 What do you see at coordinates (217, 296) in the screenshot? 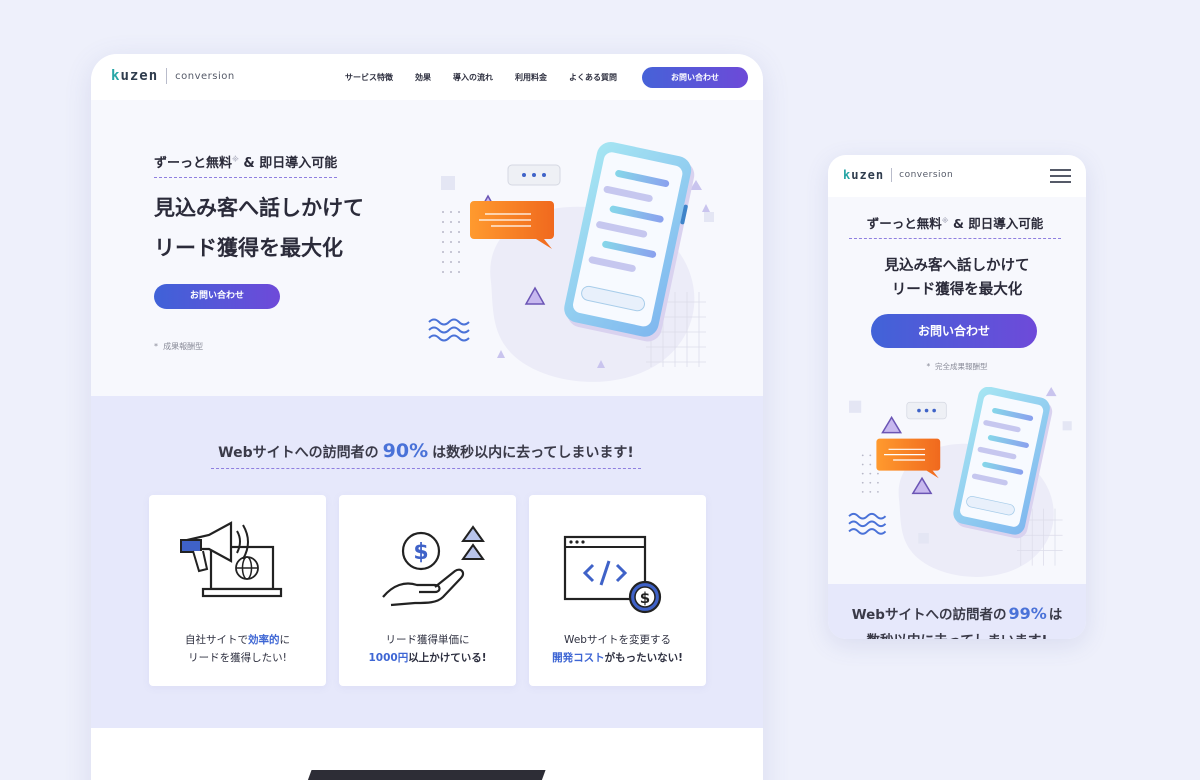
I see `hero-contact-button: お問い合わせ` at bounding box center [217, 296].